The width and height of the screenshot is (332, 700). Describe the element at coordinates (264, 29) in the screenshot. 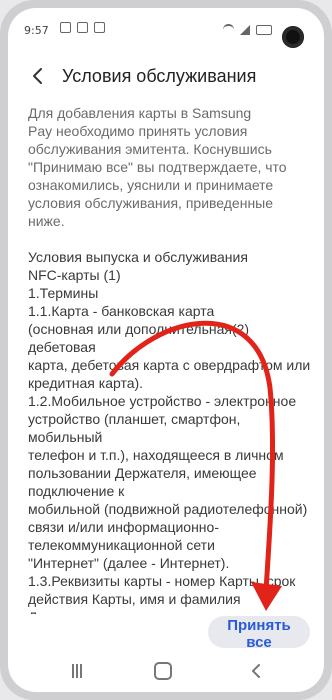

I see `battery-icon` at that location.